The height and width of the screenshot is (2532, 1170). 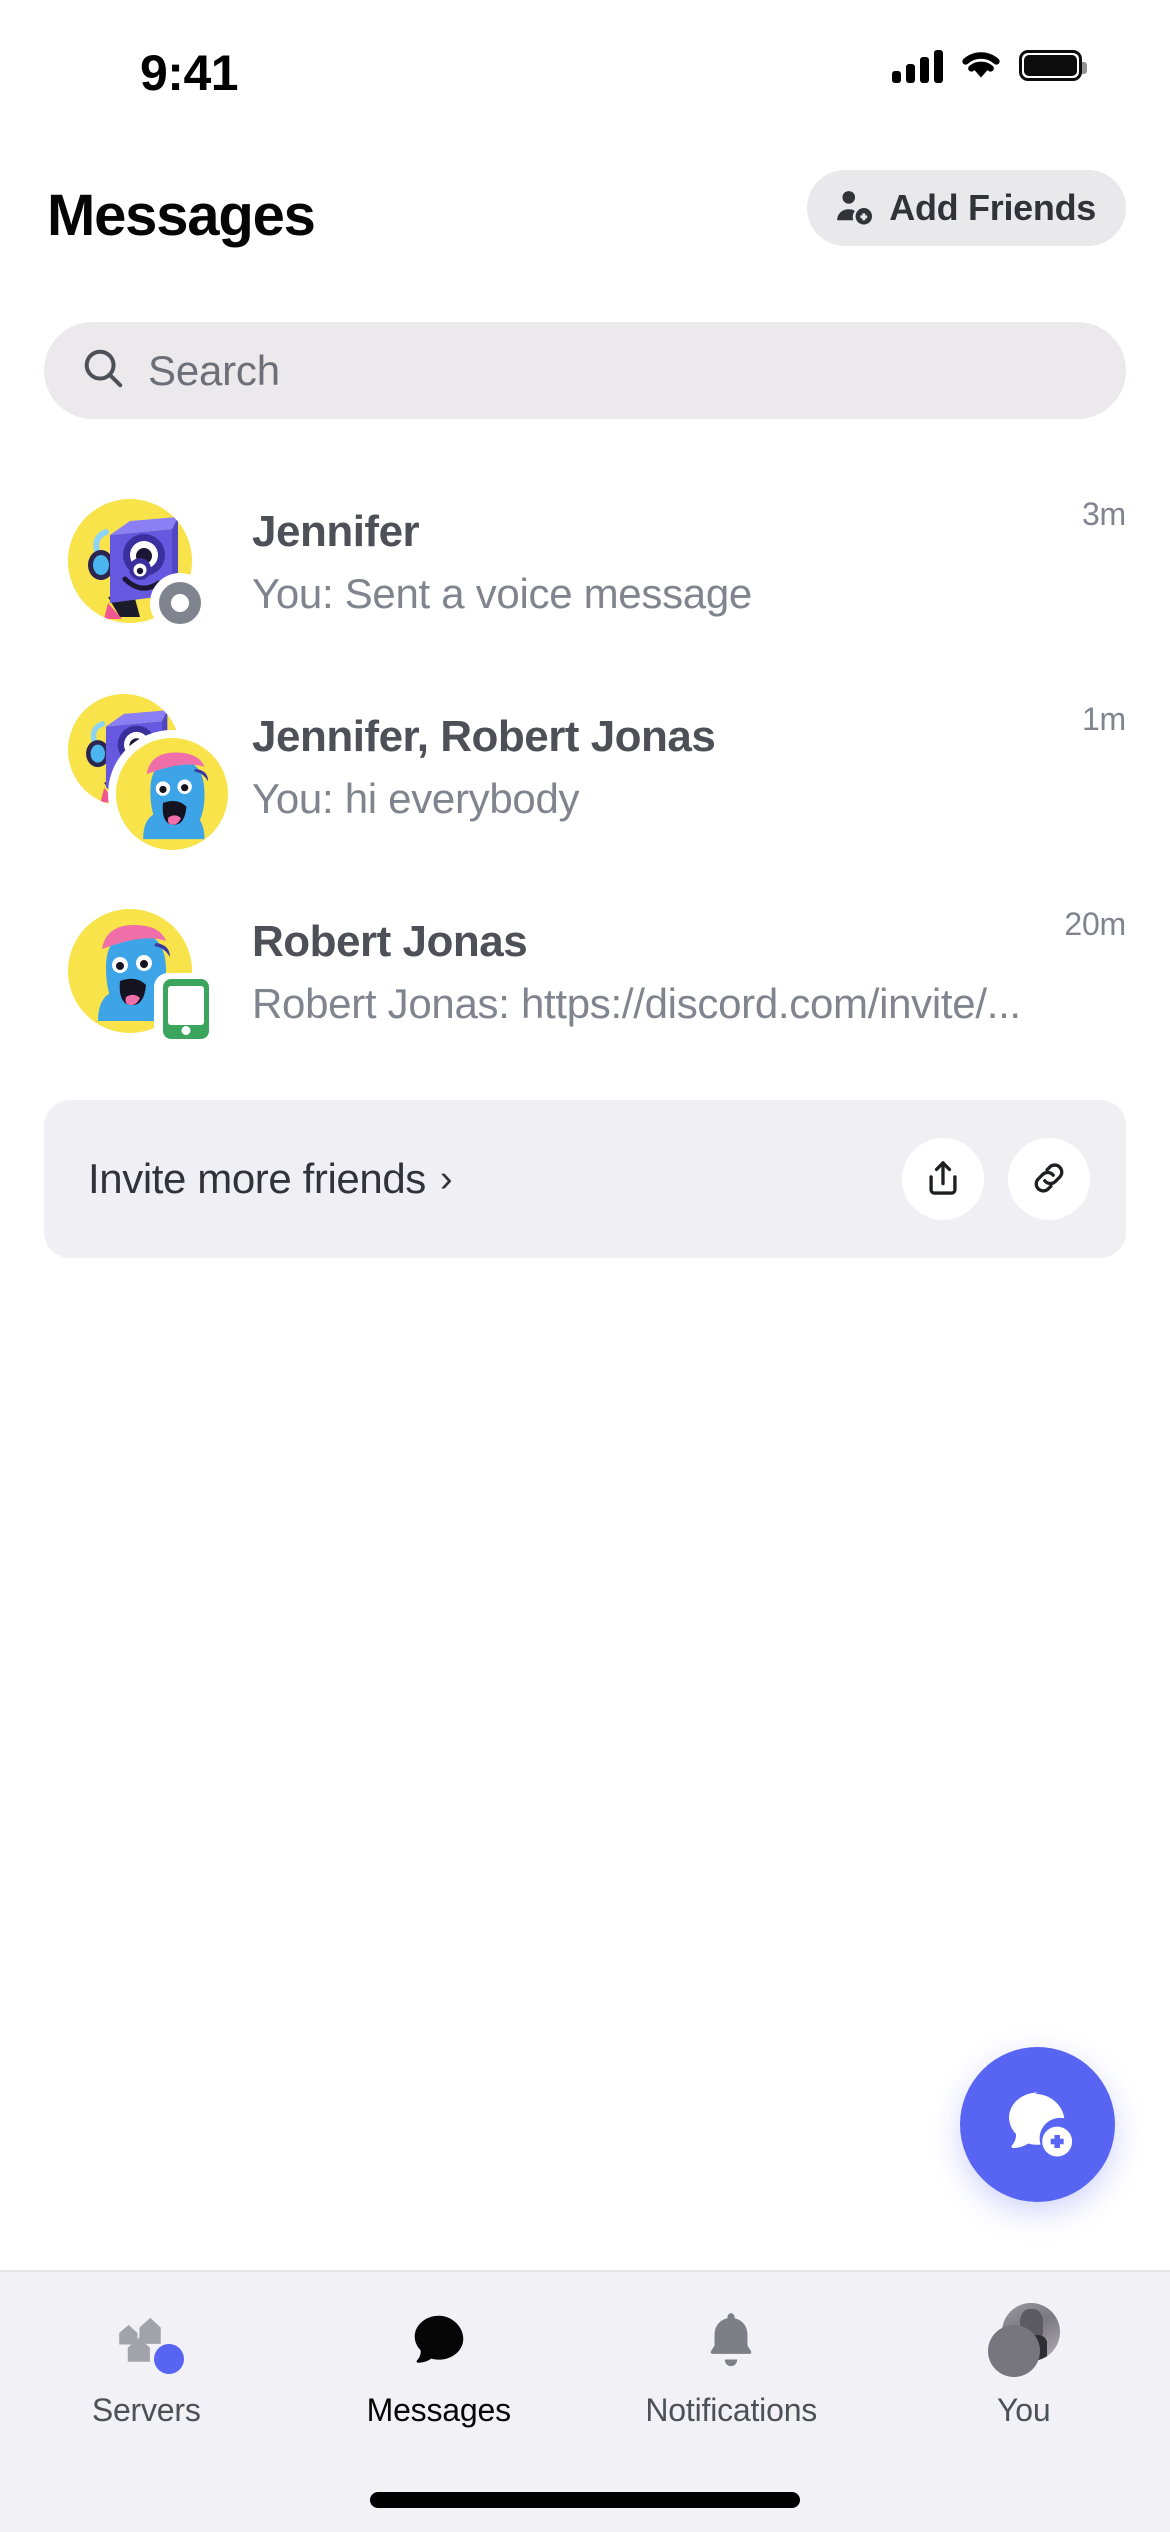 What do you see at coordinates (1023, 2340) in the screenshot?
I see `user-avatar-icon` at bounding box center [1023, 2340].